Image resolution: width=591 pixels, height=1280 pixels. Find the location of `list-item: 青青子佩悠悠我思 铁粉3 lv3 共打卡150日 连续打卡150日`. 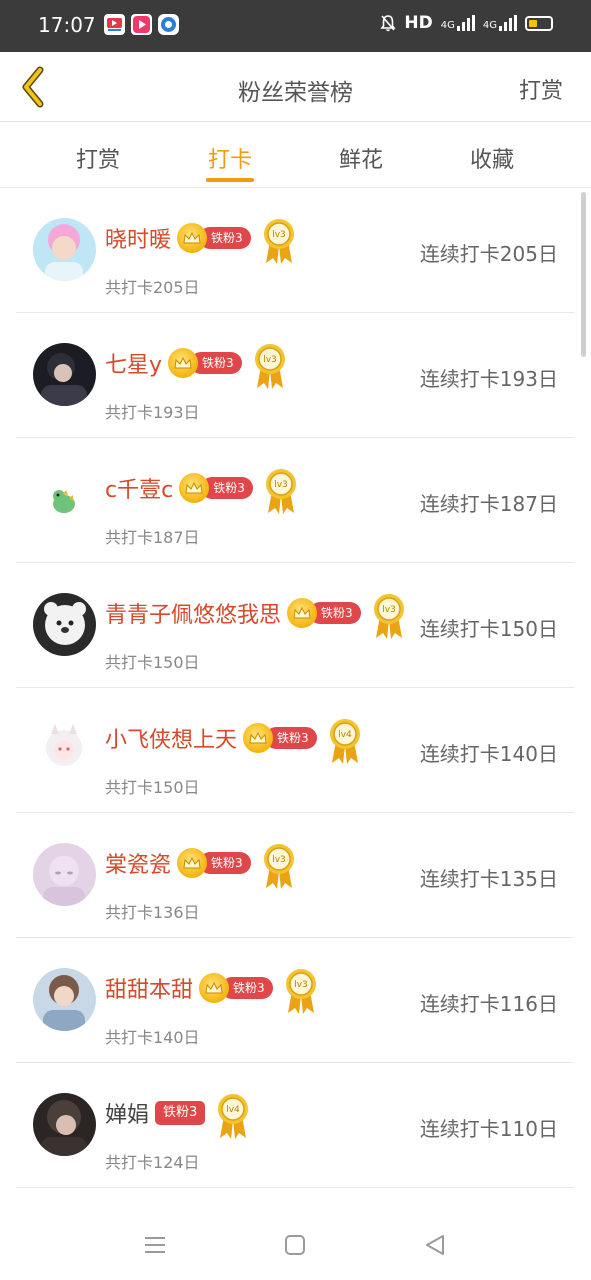

list-item: 青青子佩悠悠我思 铁粉3 lv3 共打卡150日 连续打卡150日 is located at coordinates (295, 625).